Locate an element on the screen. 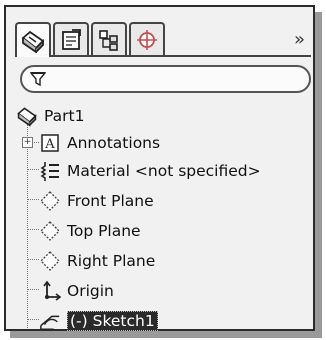 The width and height of the screenshot is (326, 340). tab-divider is located at coordinates (163, 56).